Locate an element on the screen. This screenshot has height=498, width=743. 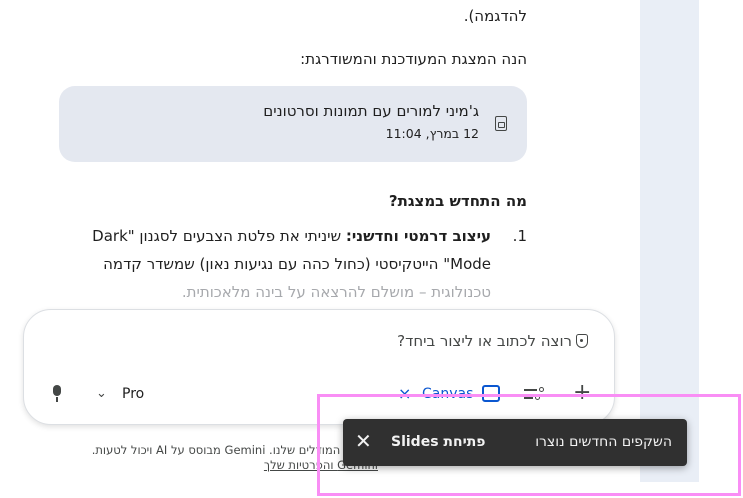
chevron-down-icon: ⌄ is located at coordinates (101, 394).